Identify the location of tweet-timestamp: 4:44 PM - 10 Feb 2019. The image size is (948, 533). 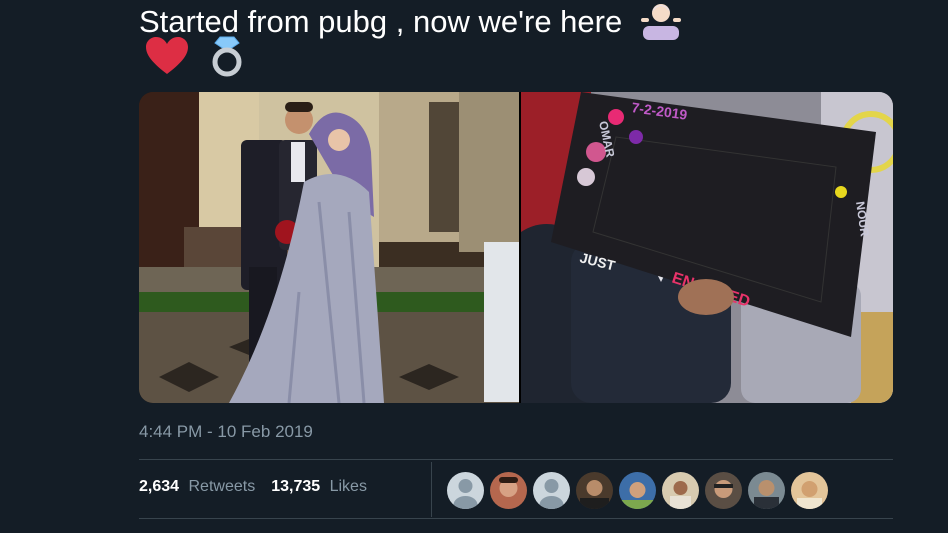
(226, 432).